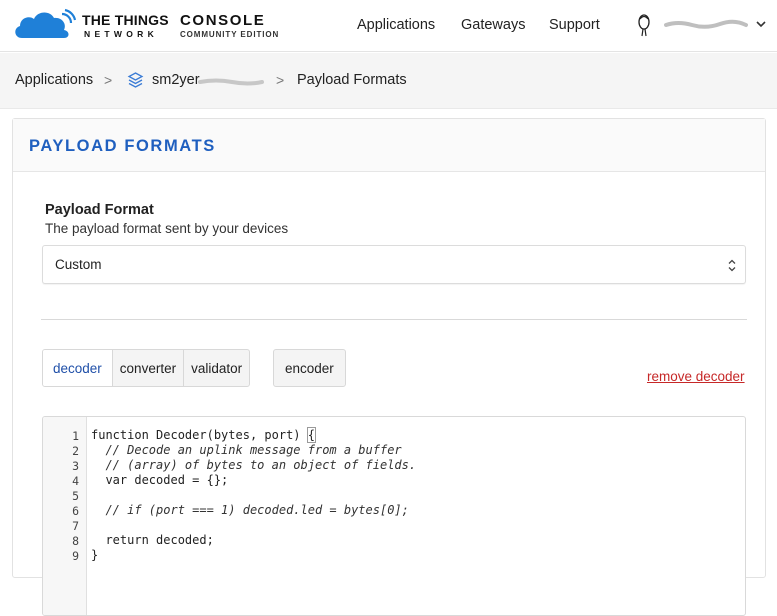 The width and height of the screenshot is (777, 616). I want to click on code-line: function Decoder(bytes, port) {, so click(204, 435).